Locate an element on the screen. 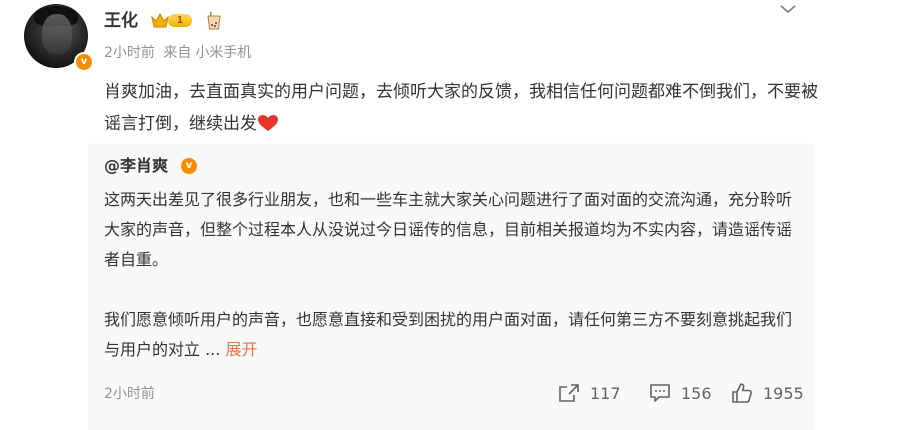 Image resolution: width=899 pixels, height=430 pixels. level-number: 1 is located at coordinates (180, 20).